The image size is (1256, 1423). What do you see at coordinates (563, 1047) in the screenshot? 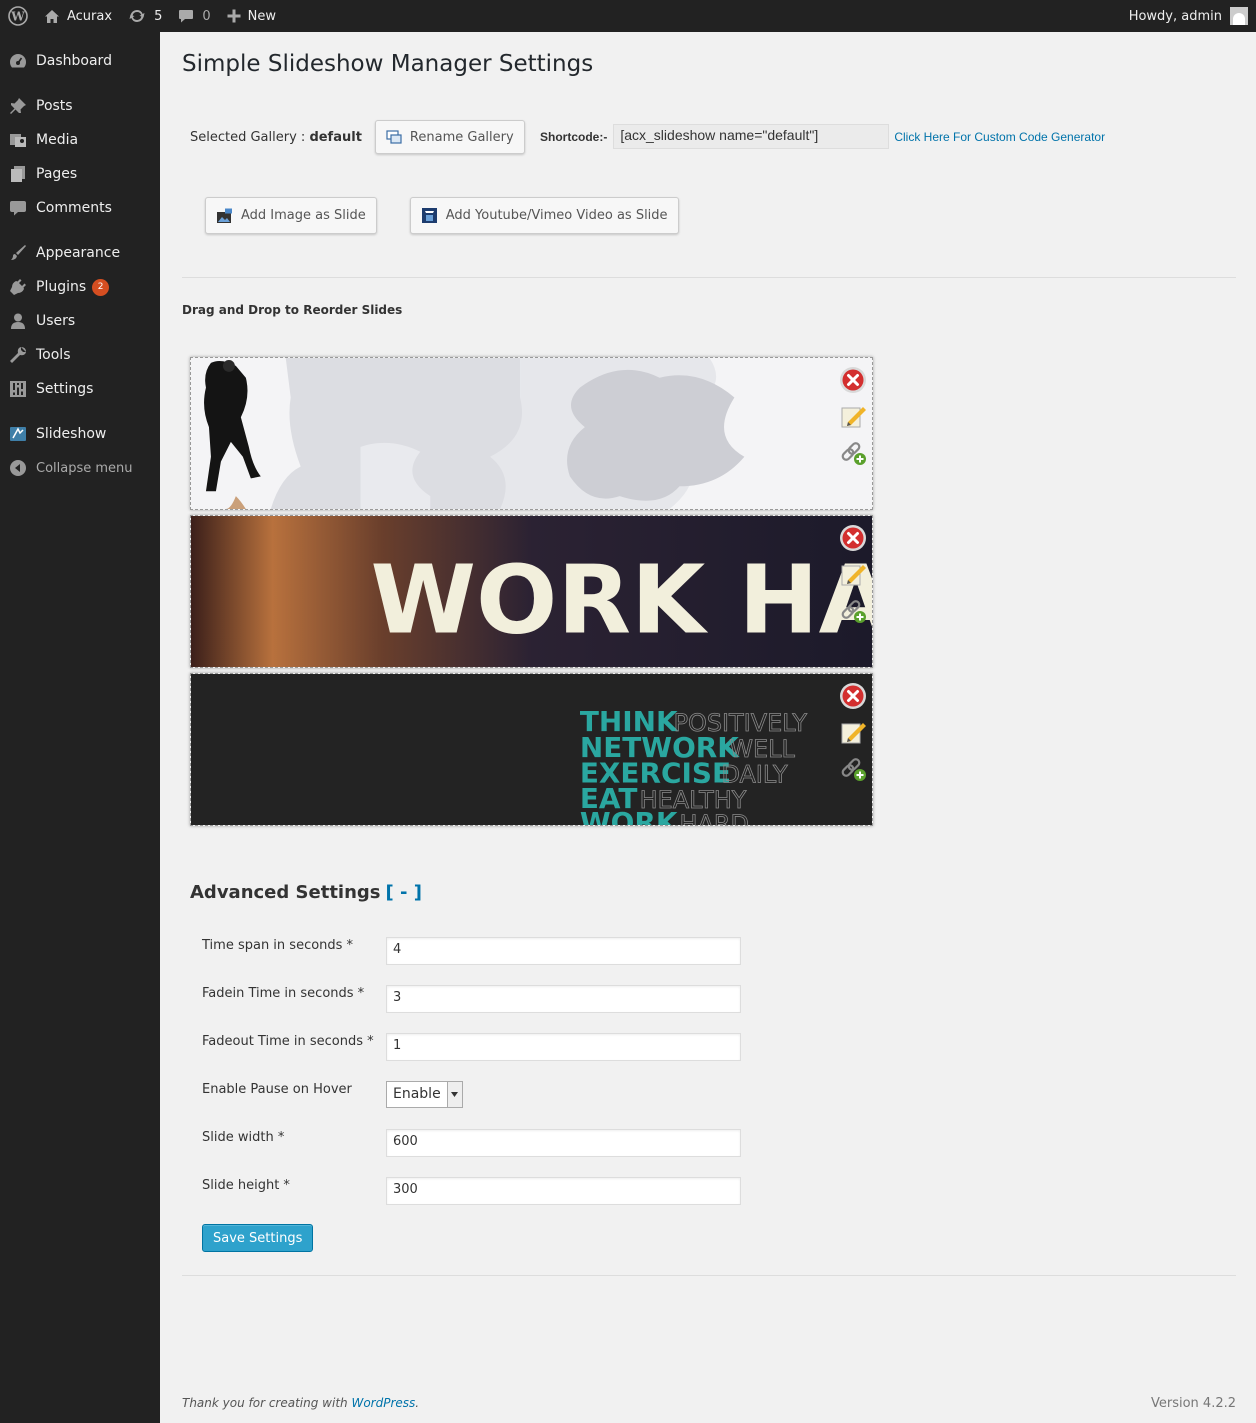
I see `fadeout-time-input: 1` at bounding box center [563, 1047].